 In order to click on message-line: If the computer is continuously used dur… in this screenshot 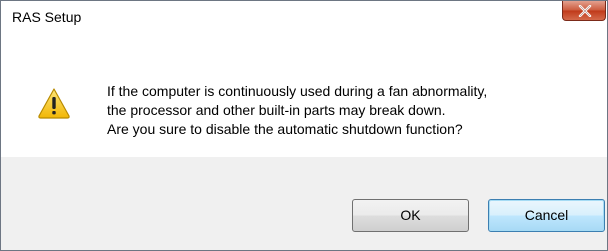, I will do `click(297, 91)`.